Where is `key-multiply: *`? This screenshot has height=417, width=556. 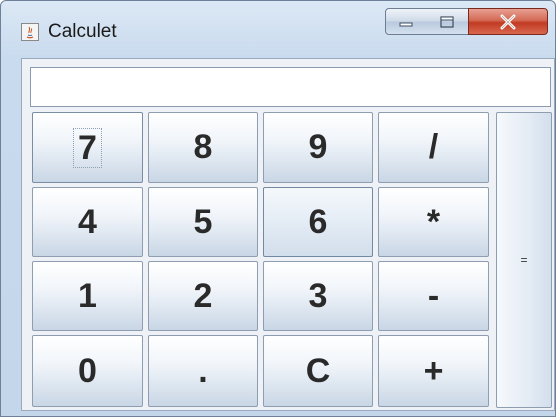
key-multiply: * is located at coordinates (433, 222).